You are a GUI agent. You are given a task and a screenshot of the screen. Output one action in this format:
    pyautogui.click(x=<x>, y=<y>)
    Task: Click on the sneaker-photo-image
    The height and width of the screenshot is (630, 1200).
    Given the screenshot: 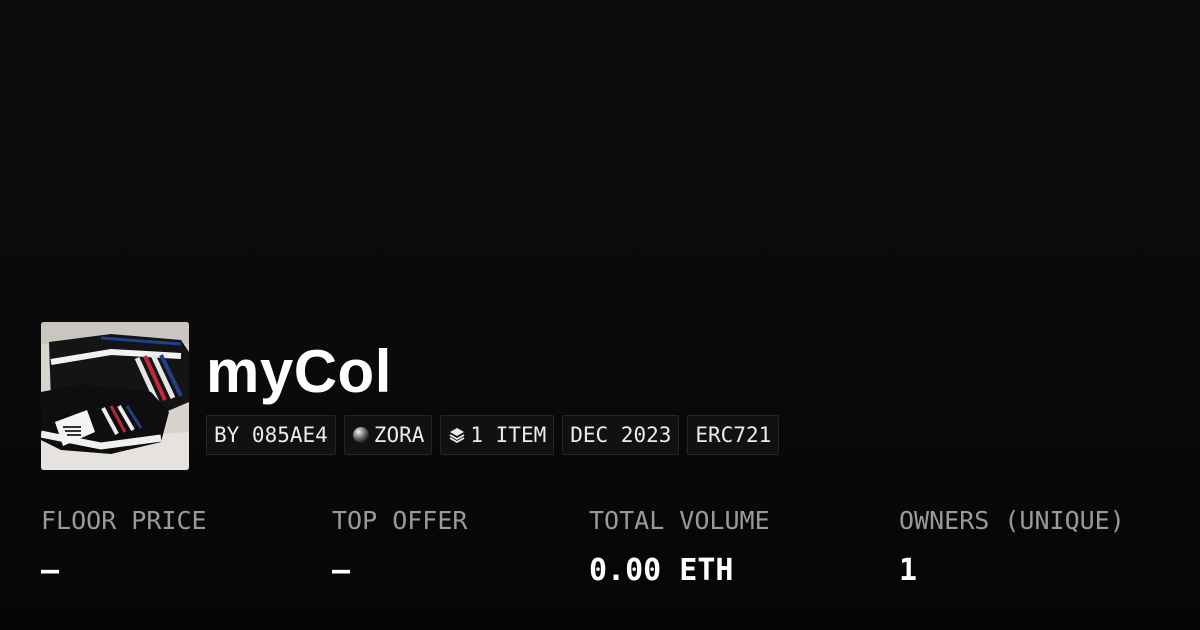 What is the action you would take?
    pyautogui.click(x=115, y=396)
    